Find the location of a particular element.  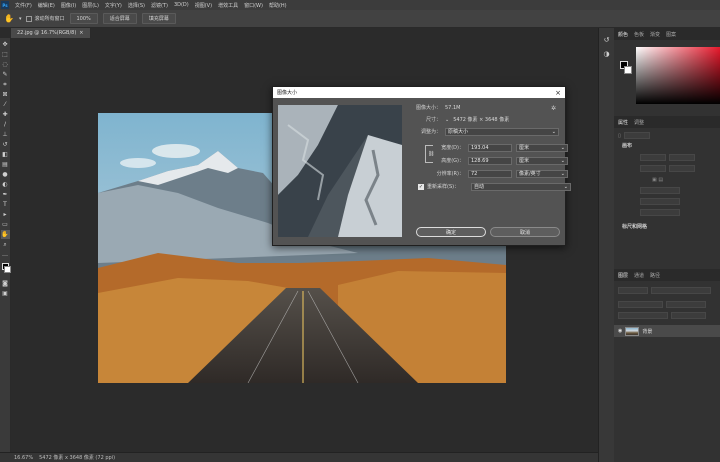

tab-color: 颜色 is located at coordinates (623, 34).